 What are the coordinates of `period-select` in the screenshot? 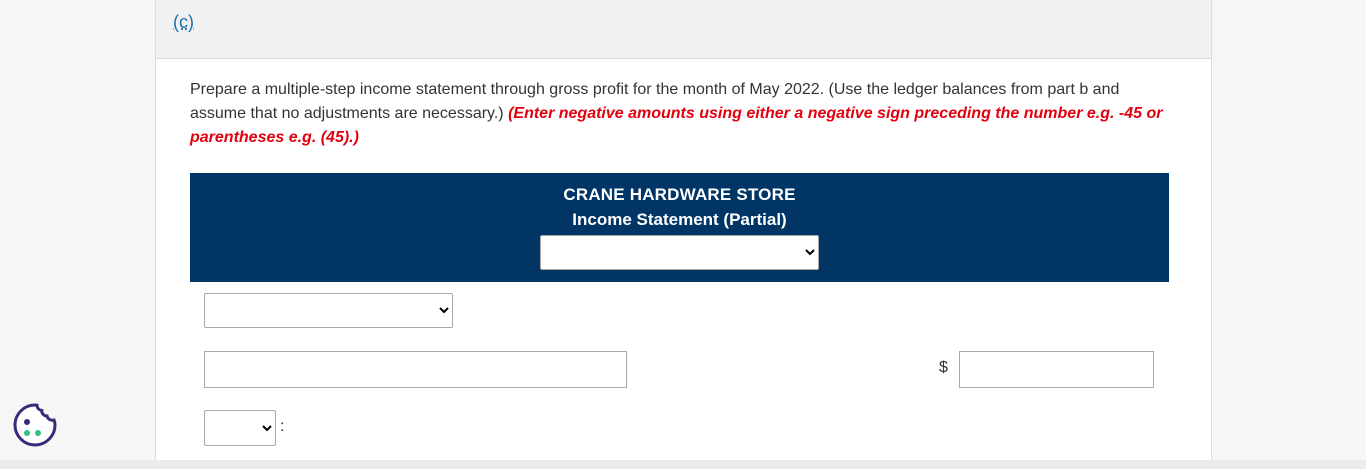 It's located at (679, 252).